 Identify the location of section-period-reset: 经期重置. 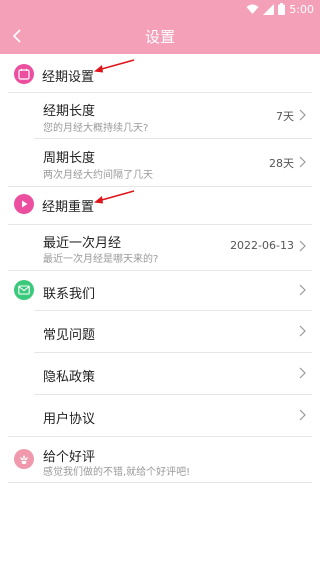
(160, 205).